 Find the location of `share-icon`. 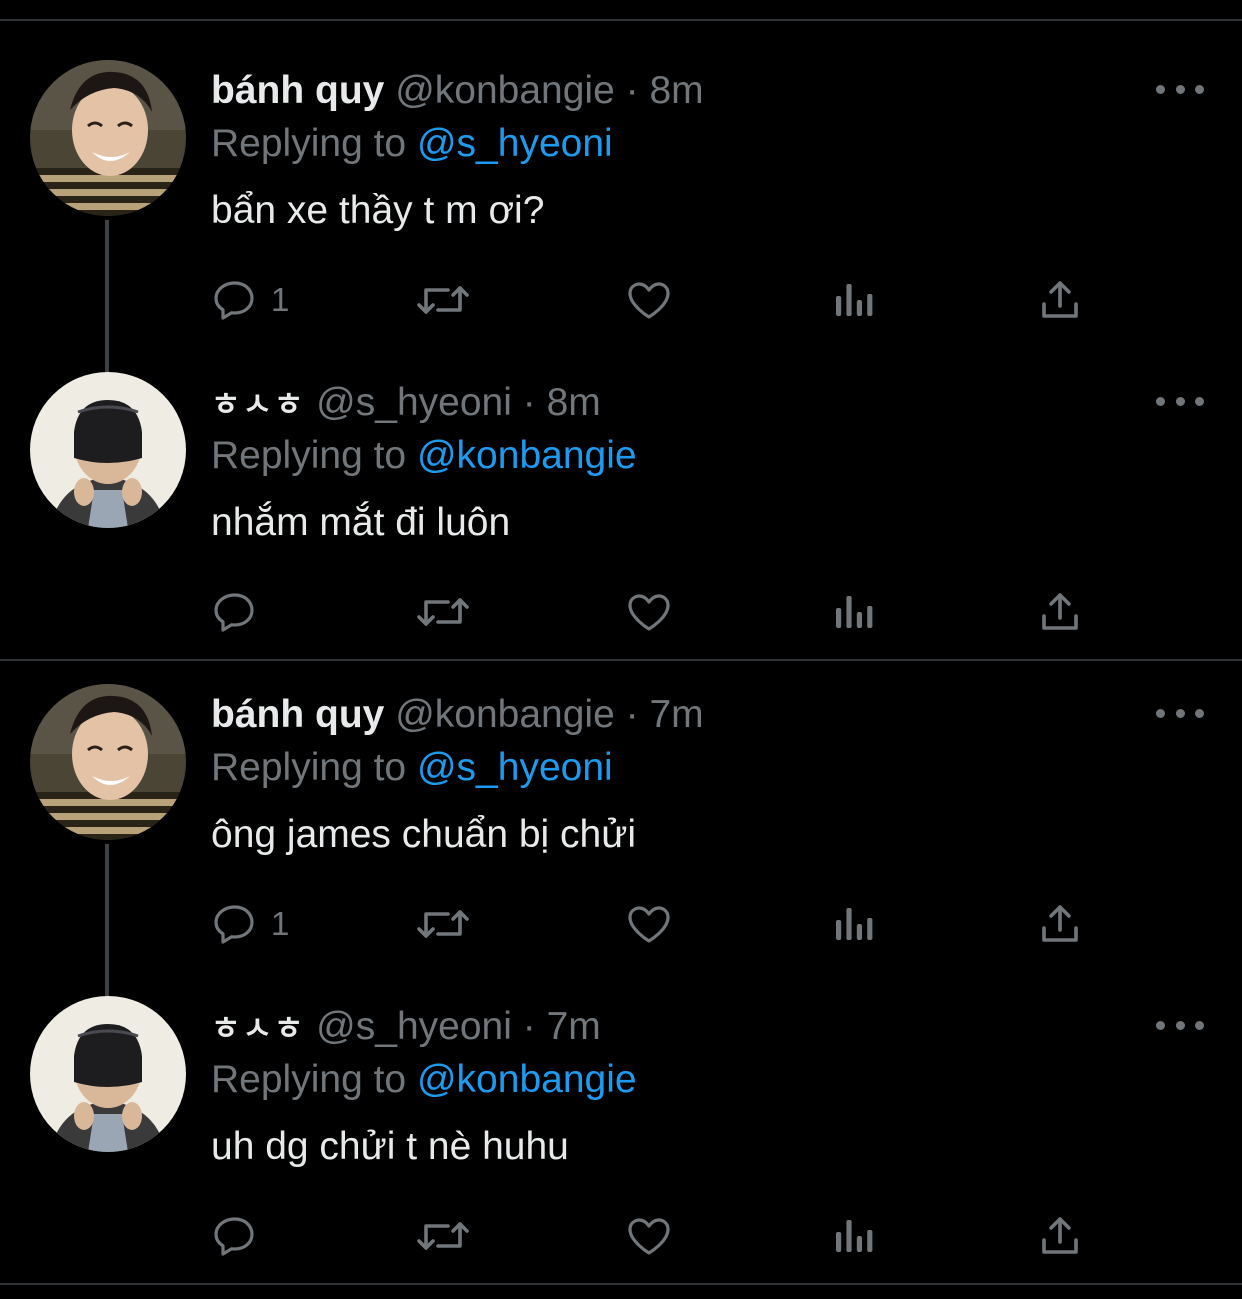

share-icon is located at coordinates (1060, 1235).